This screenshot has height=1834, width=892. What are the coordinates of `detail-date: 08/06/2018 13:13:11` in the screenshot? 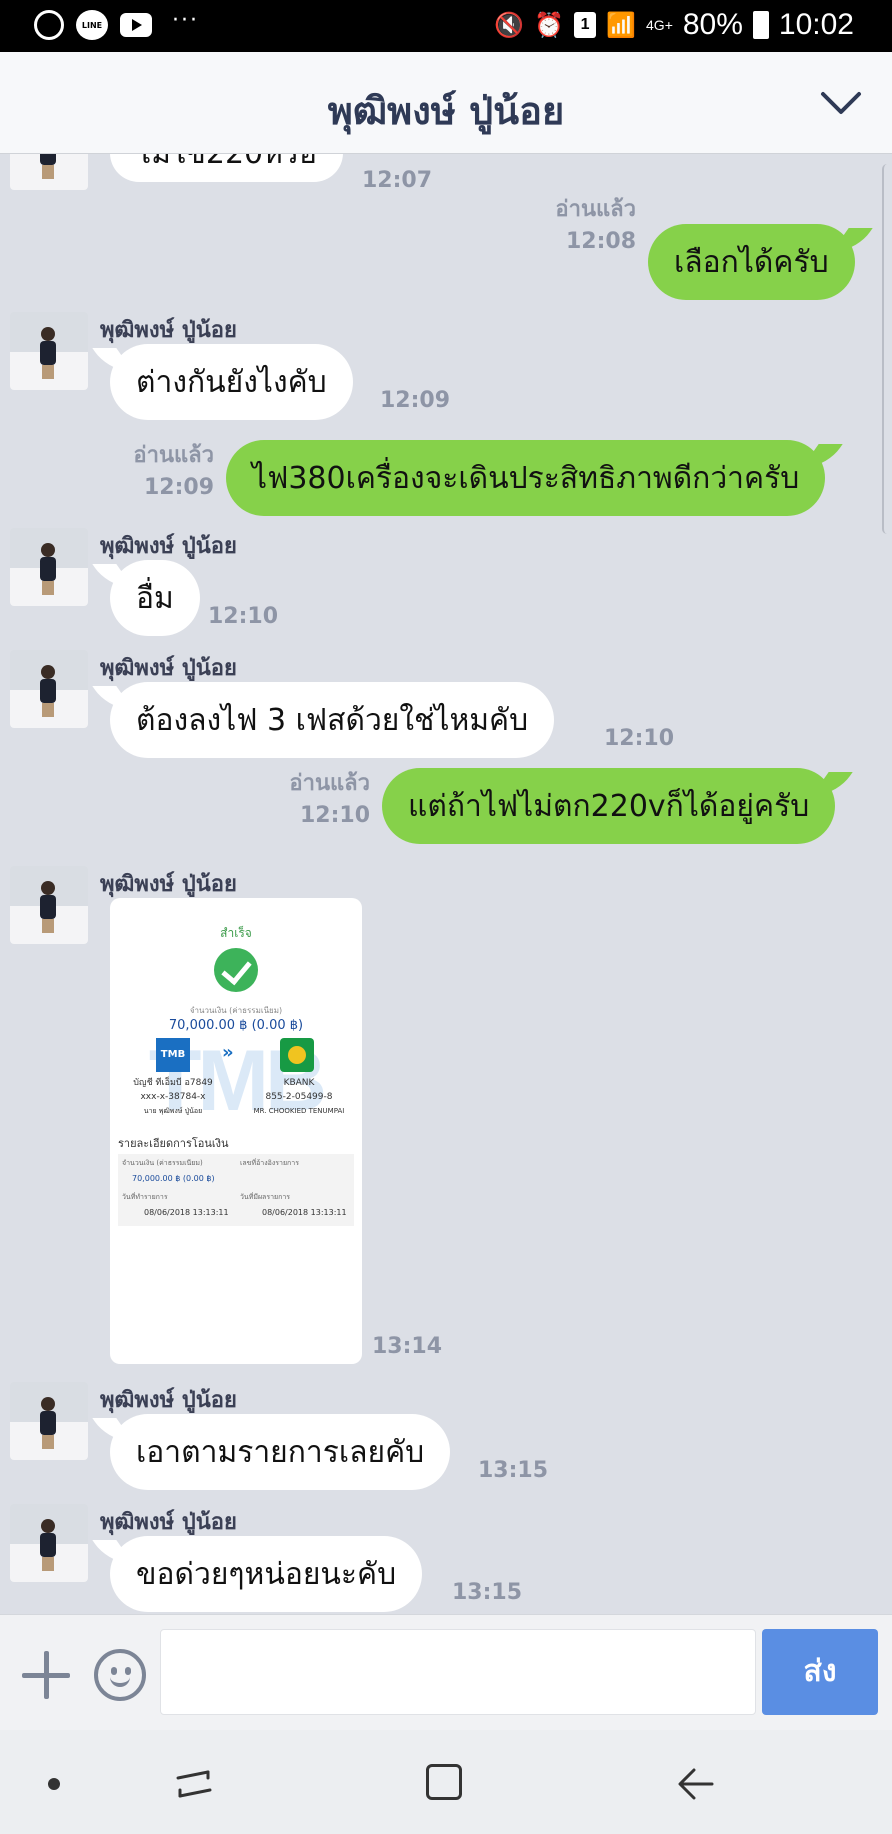 It's located at (186, 1212).